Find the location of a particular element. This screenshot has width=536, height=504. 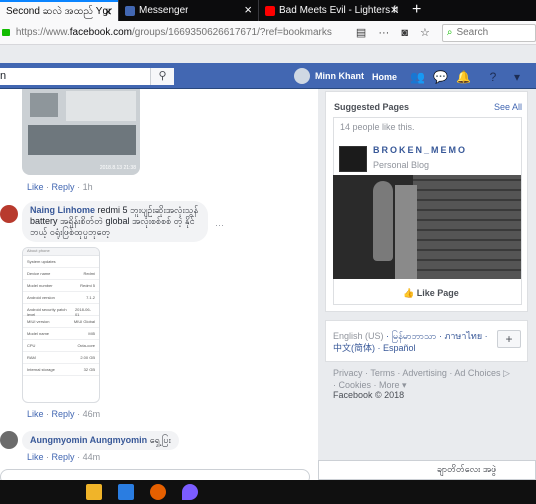

notifications-icon: 🔔 is located at coordinates (463, 77).